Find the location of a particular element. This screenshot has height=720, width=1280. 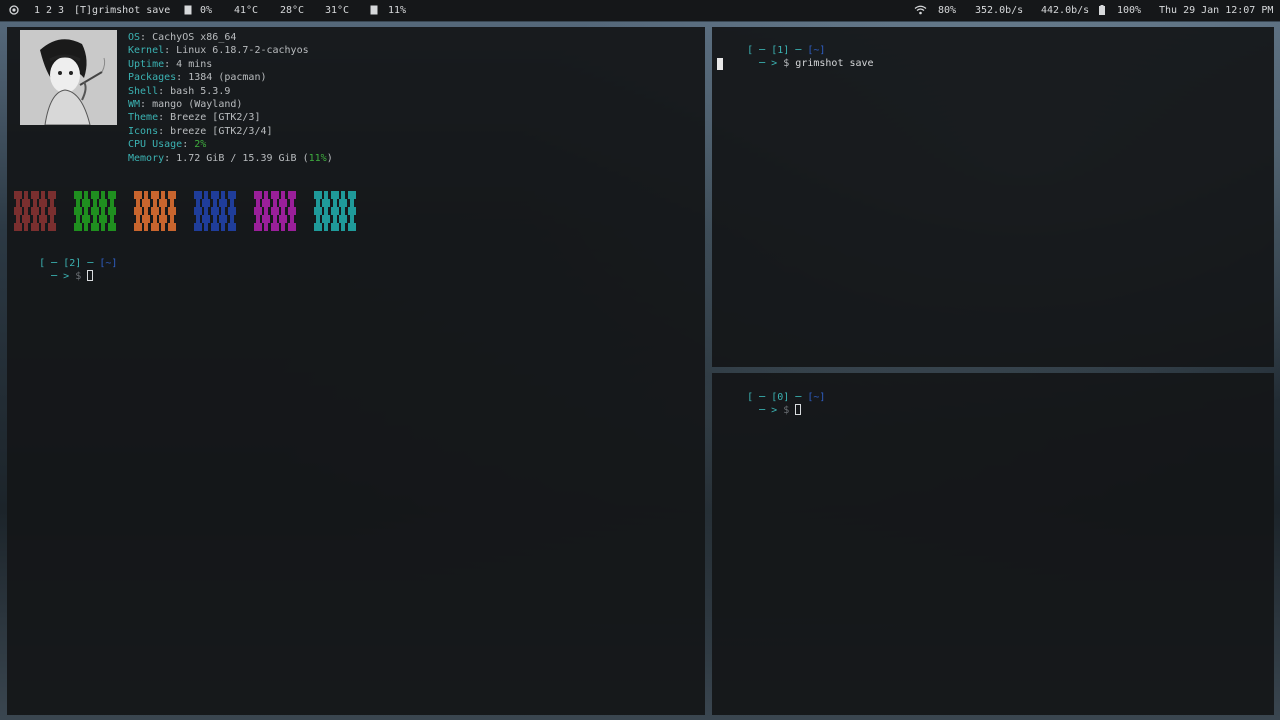

battery-level: 100% is located at coordinates (1129, 10).